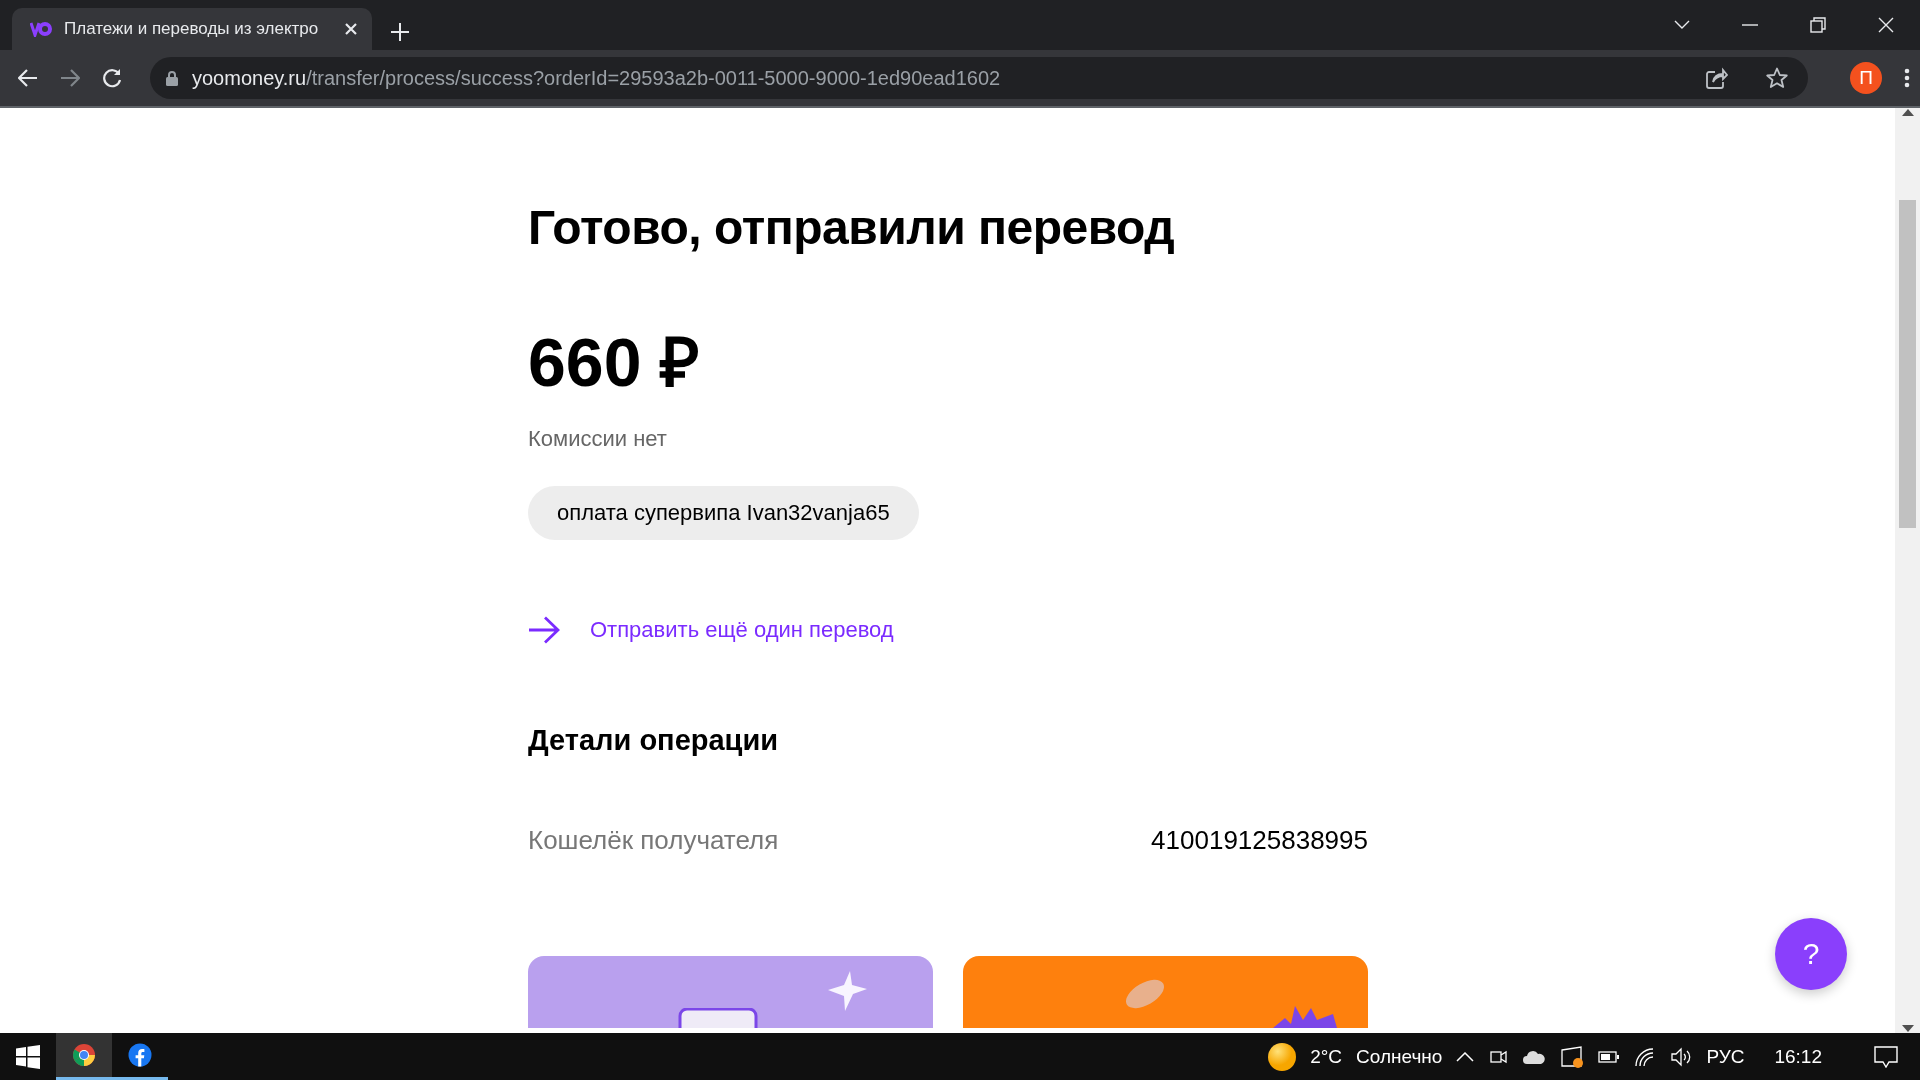 This screenshot has width=1920, height=1080. What do you see at coordinates (172, 78) in the screenshot?
I see `lock-icon` at bounding box center [172, 78].